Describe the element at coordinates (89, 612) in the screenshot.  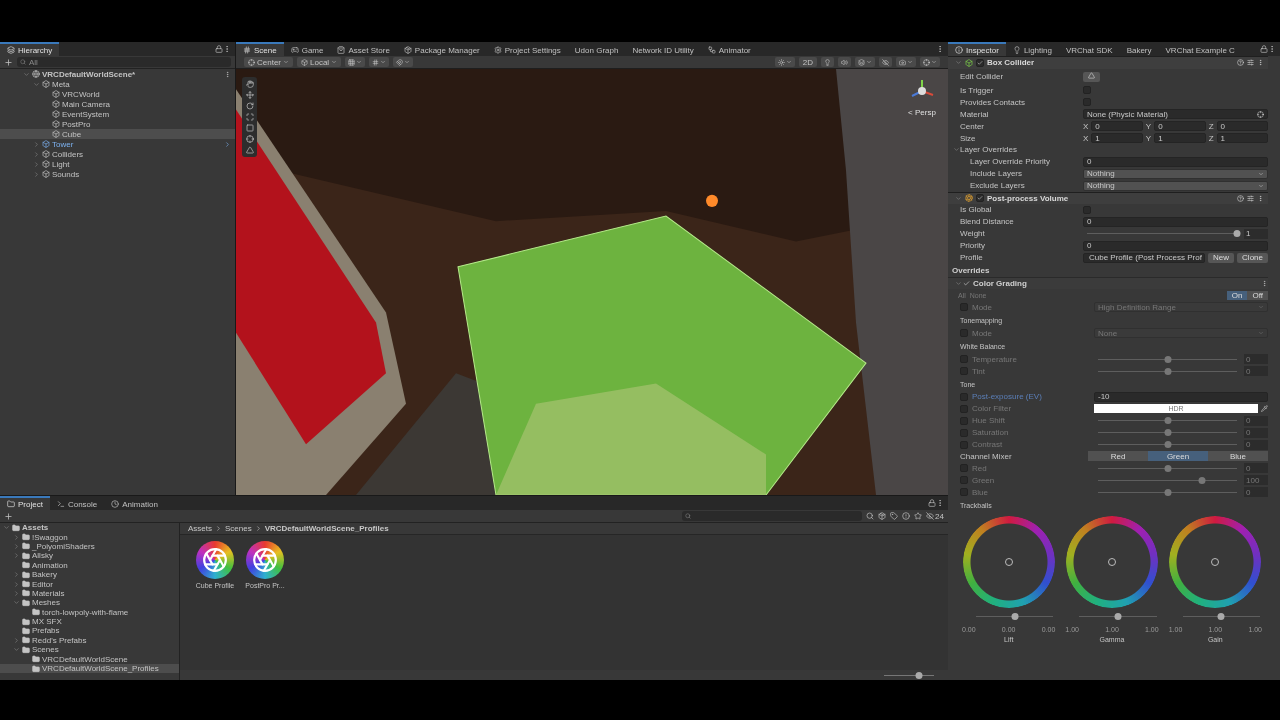
I see `folder-item: torch-lowpoly-with-flame` at that location.